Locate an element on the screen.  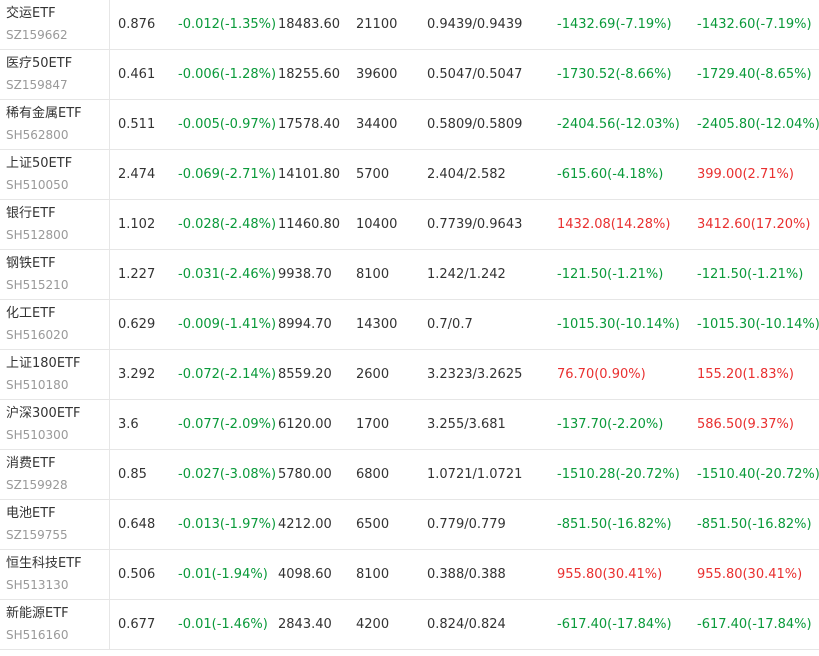
fund-name-cell: 电池ETF SZ159755 is located at coordinates (55, 524).